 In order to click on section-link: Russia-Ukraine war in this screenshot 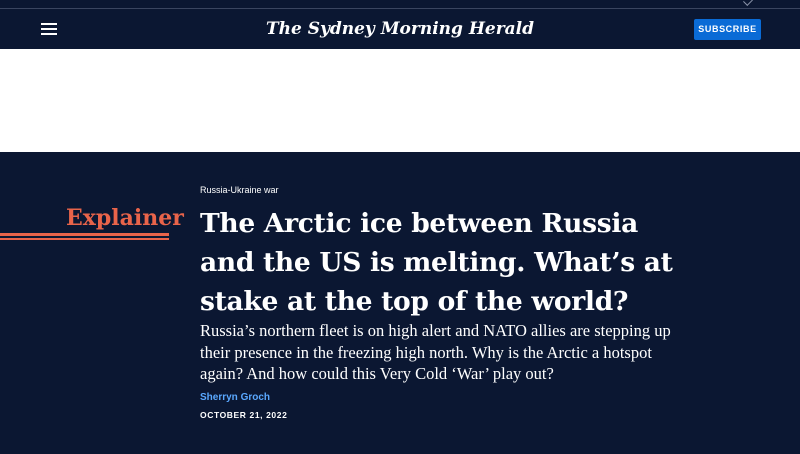, I will do `click(239, 190)`.